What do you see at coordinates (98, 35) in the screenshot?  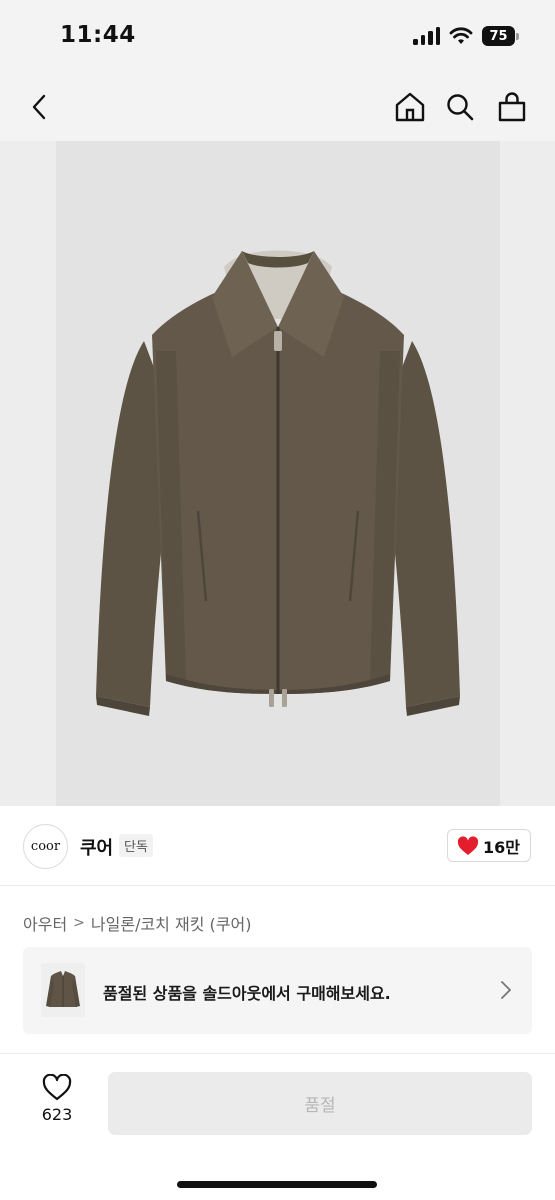 I see `status-time: 11:44` at bounding box center [98, 35].